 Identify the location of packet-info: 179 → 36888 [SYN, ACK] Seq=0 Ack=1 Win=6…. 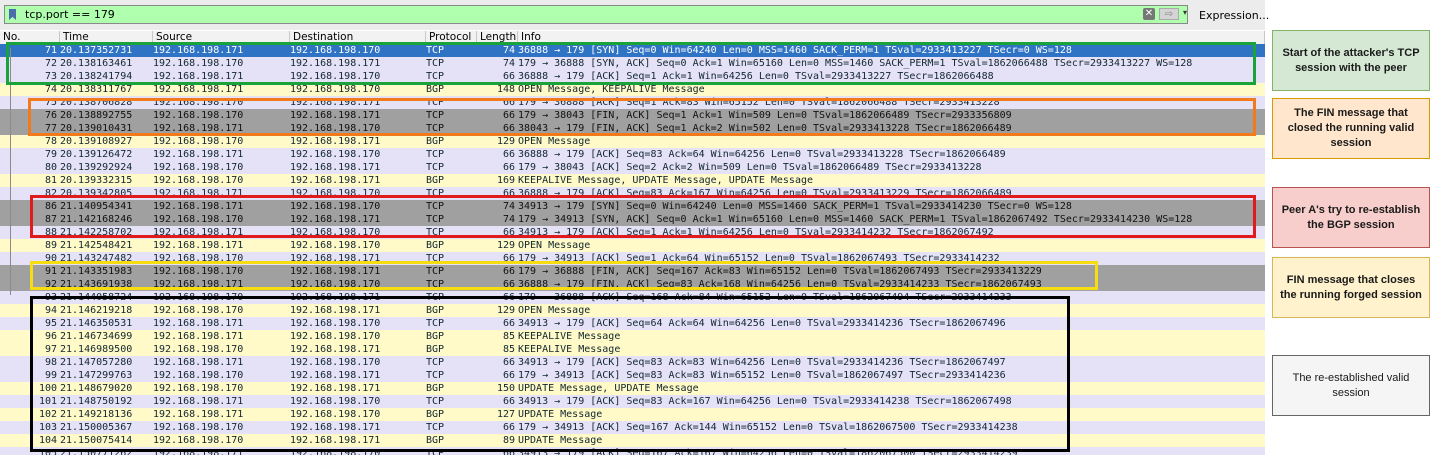
(855, 63).